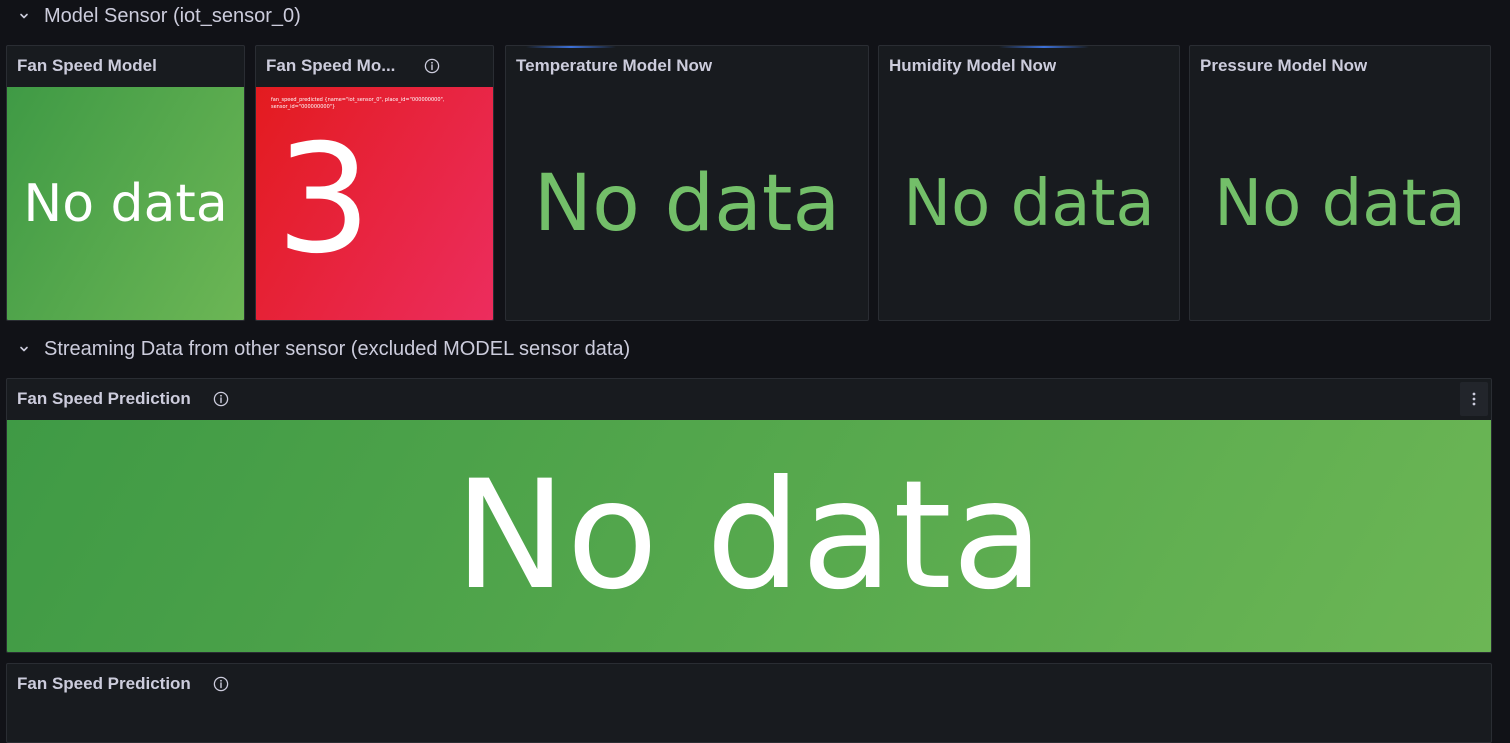  What do you see at coordinates (324, 200) in the screenshot?
I see `stat-value: 3` at bounding box center [324, 200].